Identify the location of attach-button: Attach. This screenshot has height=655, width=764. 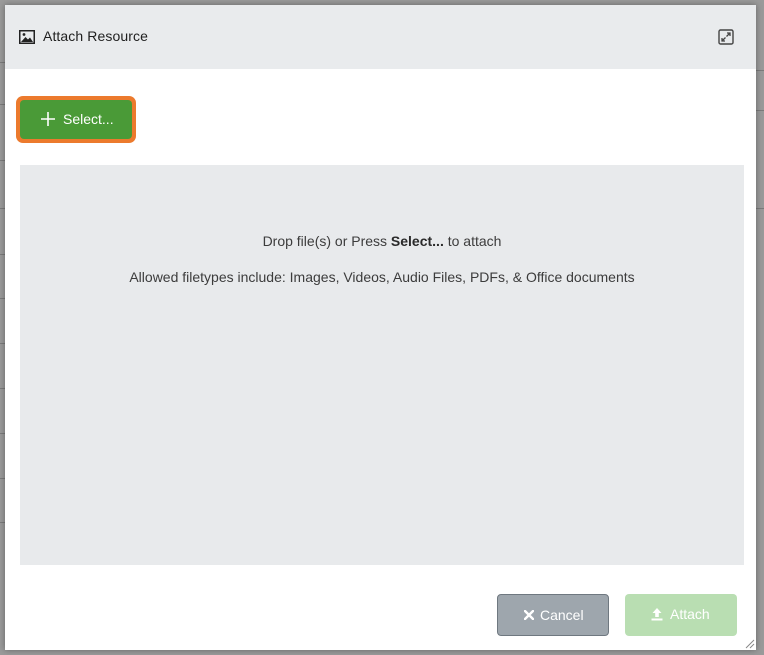
(681, 615).